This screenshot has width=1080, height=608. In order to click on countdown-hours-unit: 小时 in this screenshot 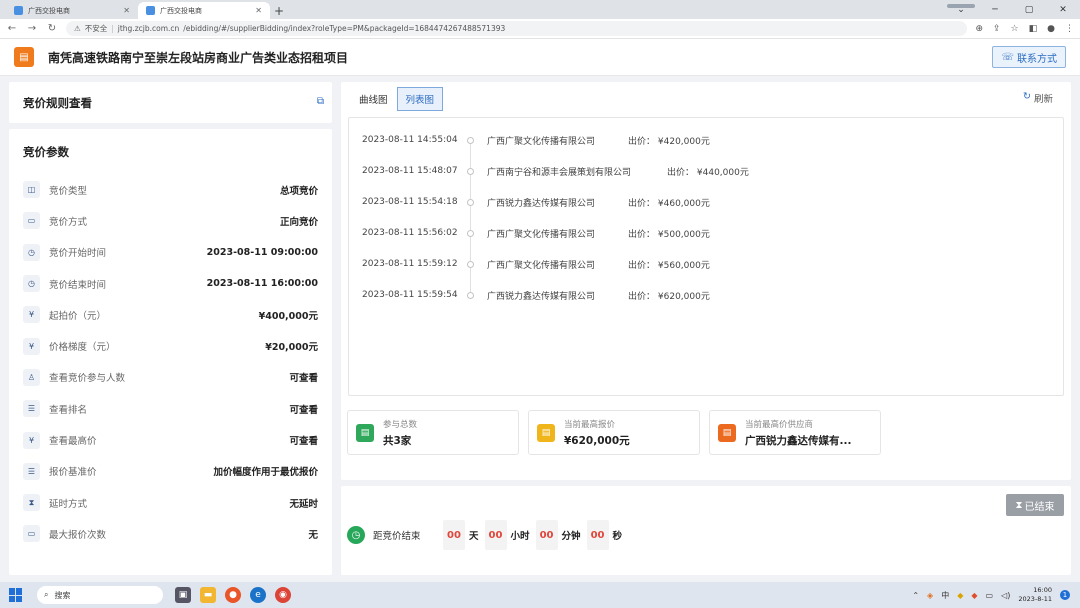, I will do `click(520, 536)`.